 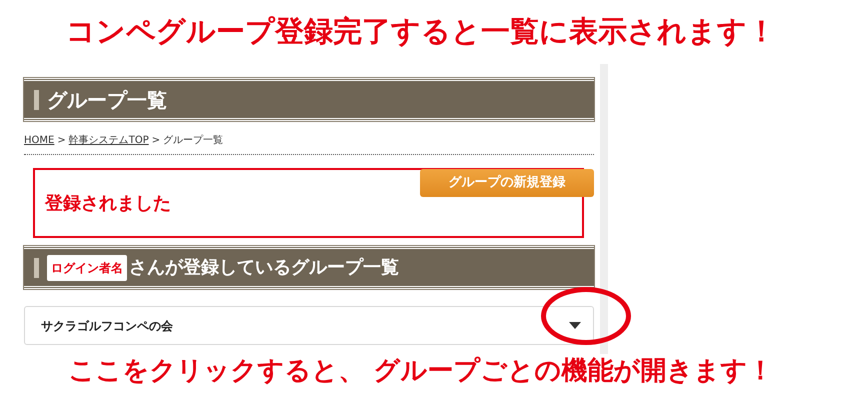 I want to click on page-title: グループ一覧, so click(x=107, y=100).